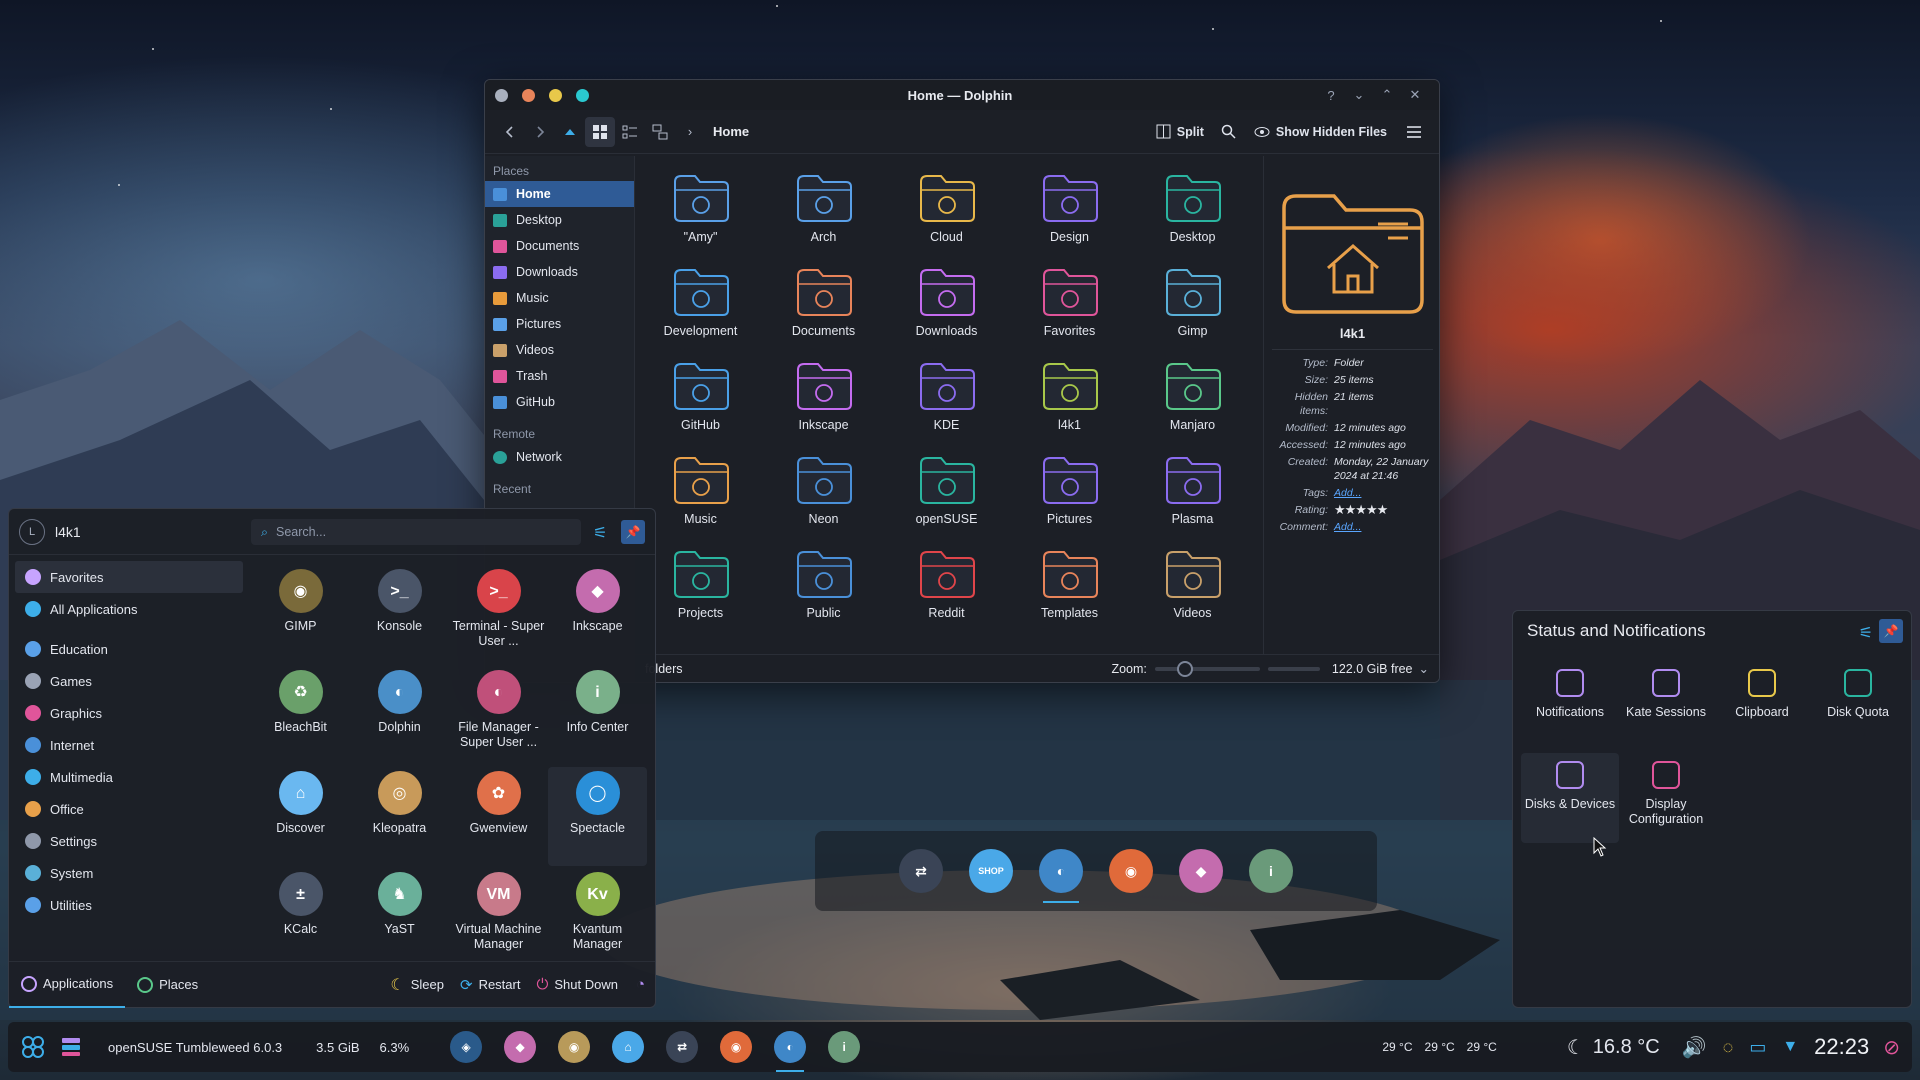  What do you see at coordinates (576, 985) in the screenshot?
I see `shutdown-button: ⏻ Shut Down` at bounding box center [576, 985].